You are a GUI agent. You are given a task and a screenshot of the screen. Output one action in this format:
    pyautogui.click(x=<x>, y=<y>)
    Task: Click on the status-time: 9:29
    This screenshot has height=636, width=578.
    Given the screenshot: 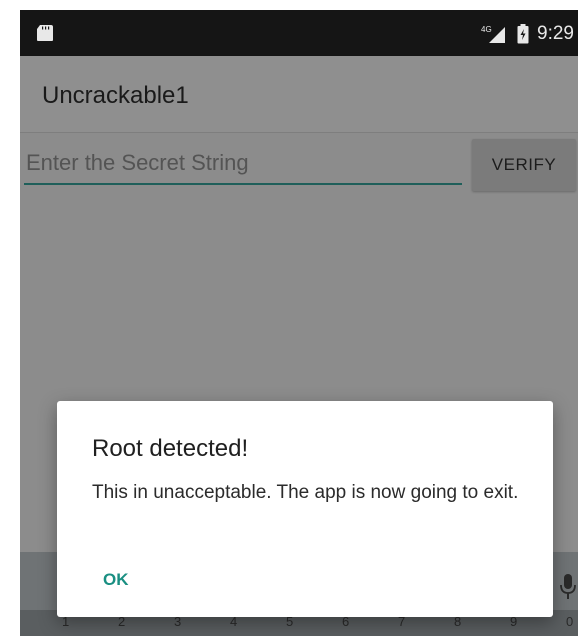 What is the action you would take?
    pyautogui.click(x=555, y=33)
    